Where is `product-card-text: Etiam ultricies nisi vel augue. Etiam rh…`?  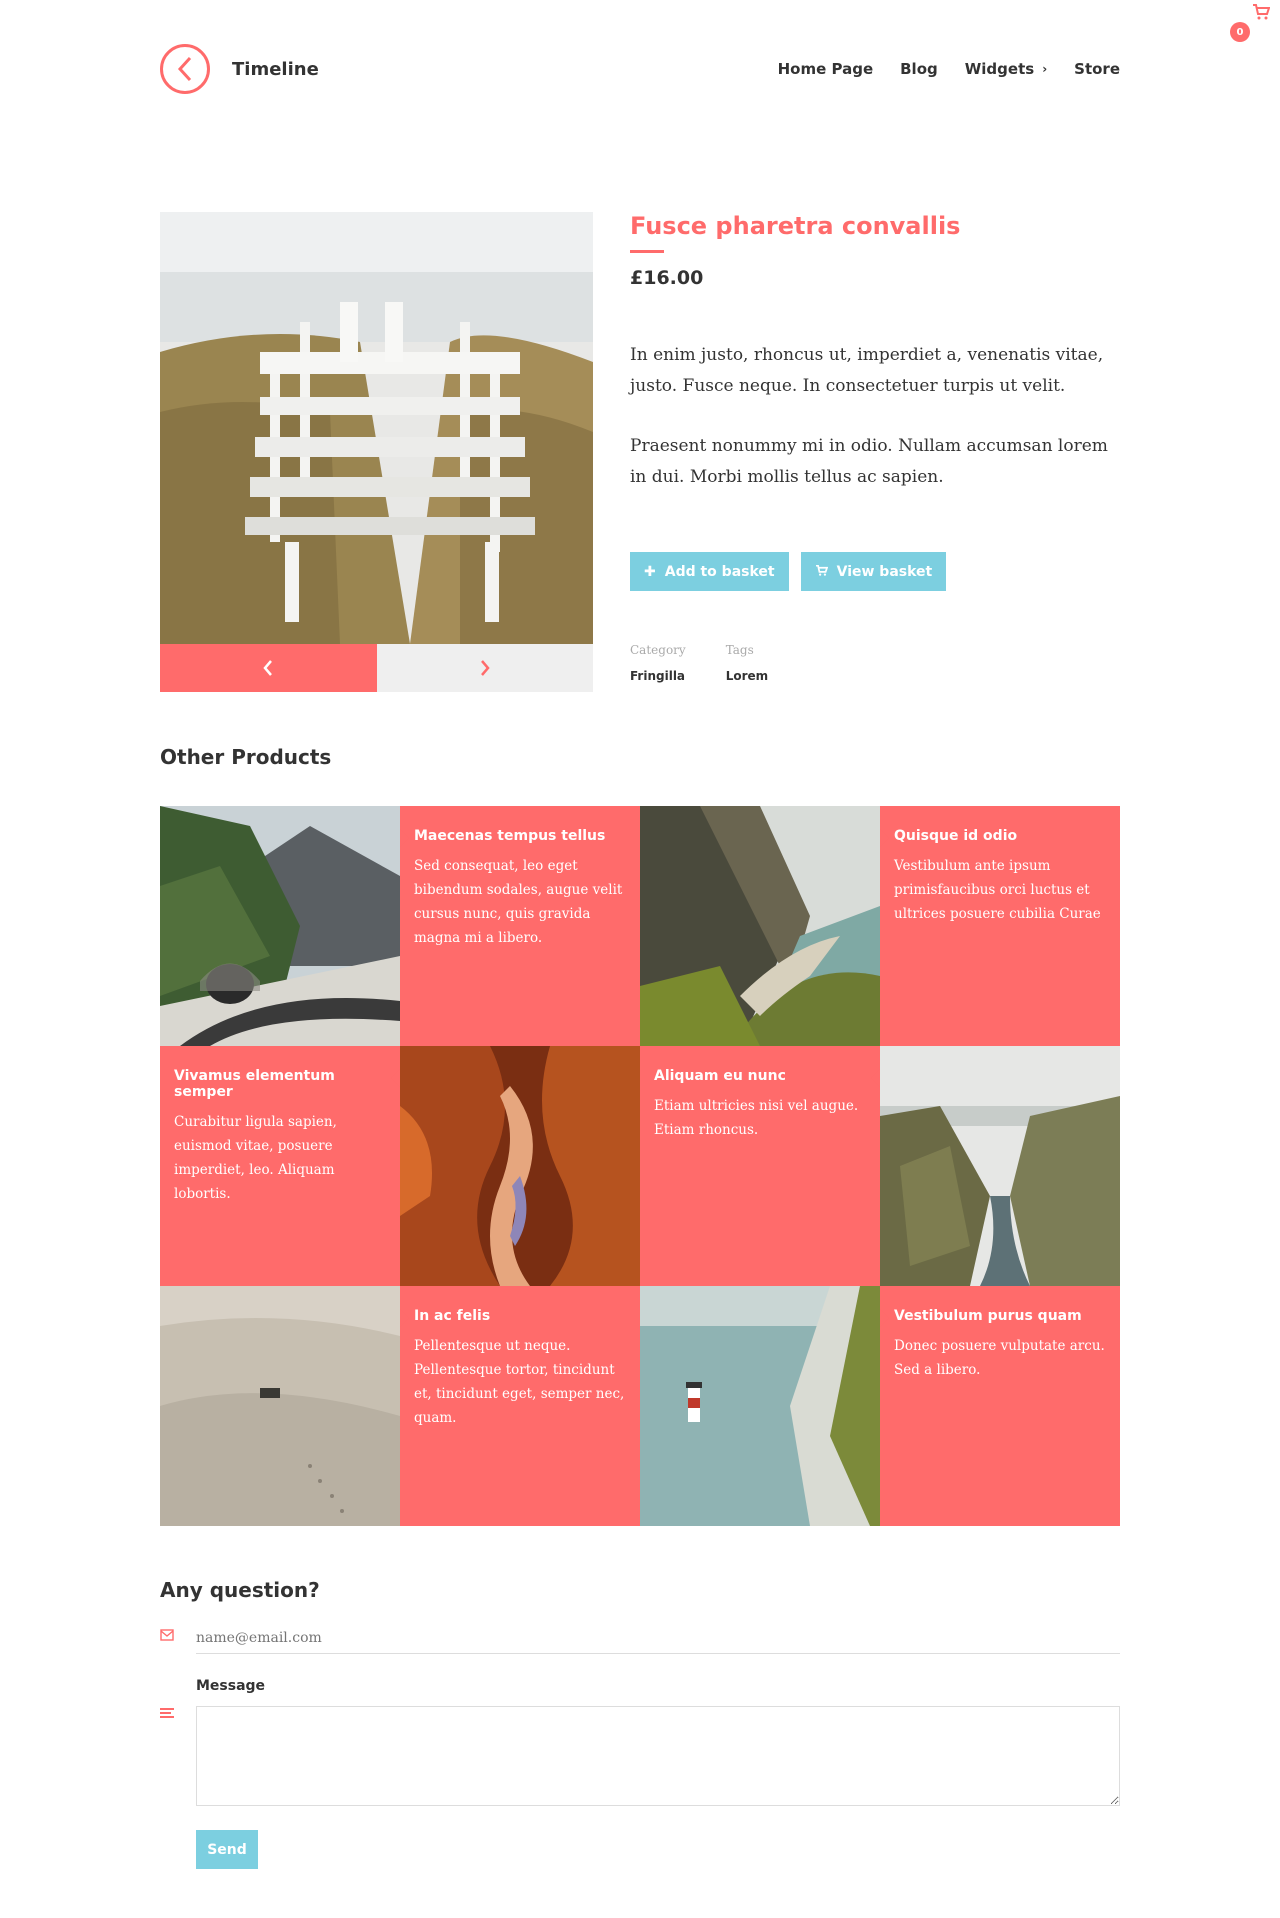 product-card-text: Etiam ultricies nisi vel augue. Etiam rh… is located at coordinates (756, 1118).